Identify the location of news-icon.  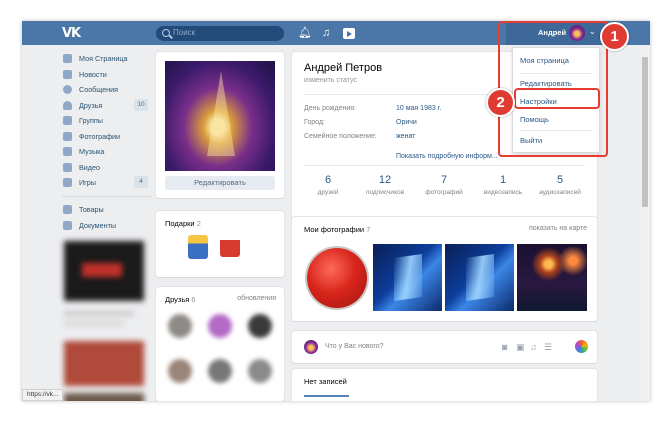
(67, 74).